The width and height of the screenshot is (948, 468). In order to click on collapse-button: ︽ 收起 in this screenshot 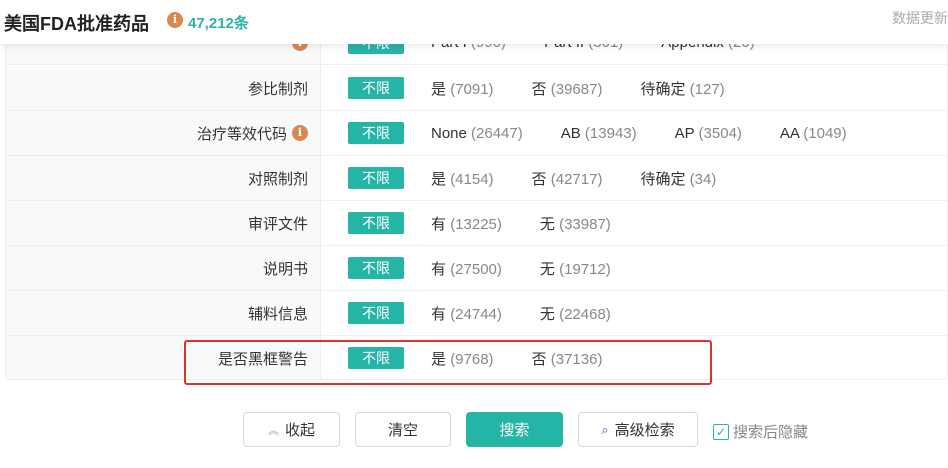, I will do `click(291, 429)`.